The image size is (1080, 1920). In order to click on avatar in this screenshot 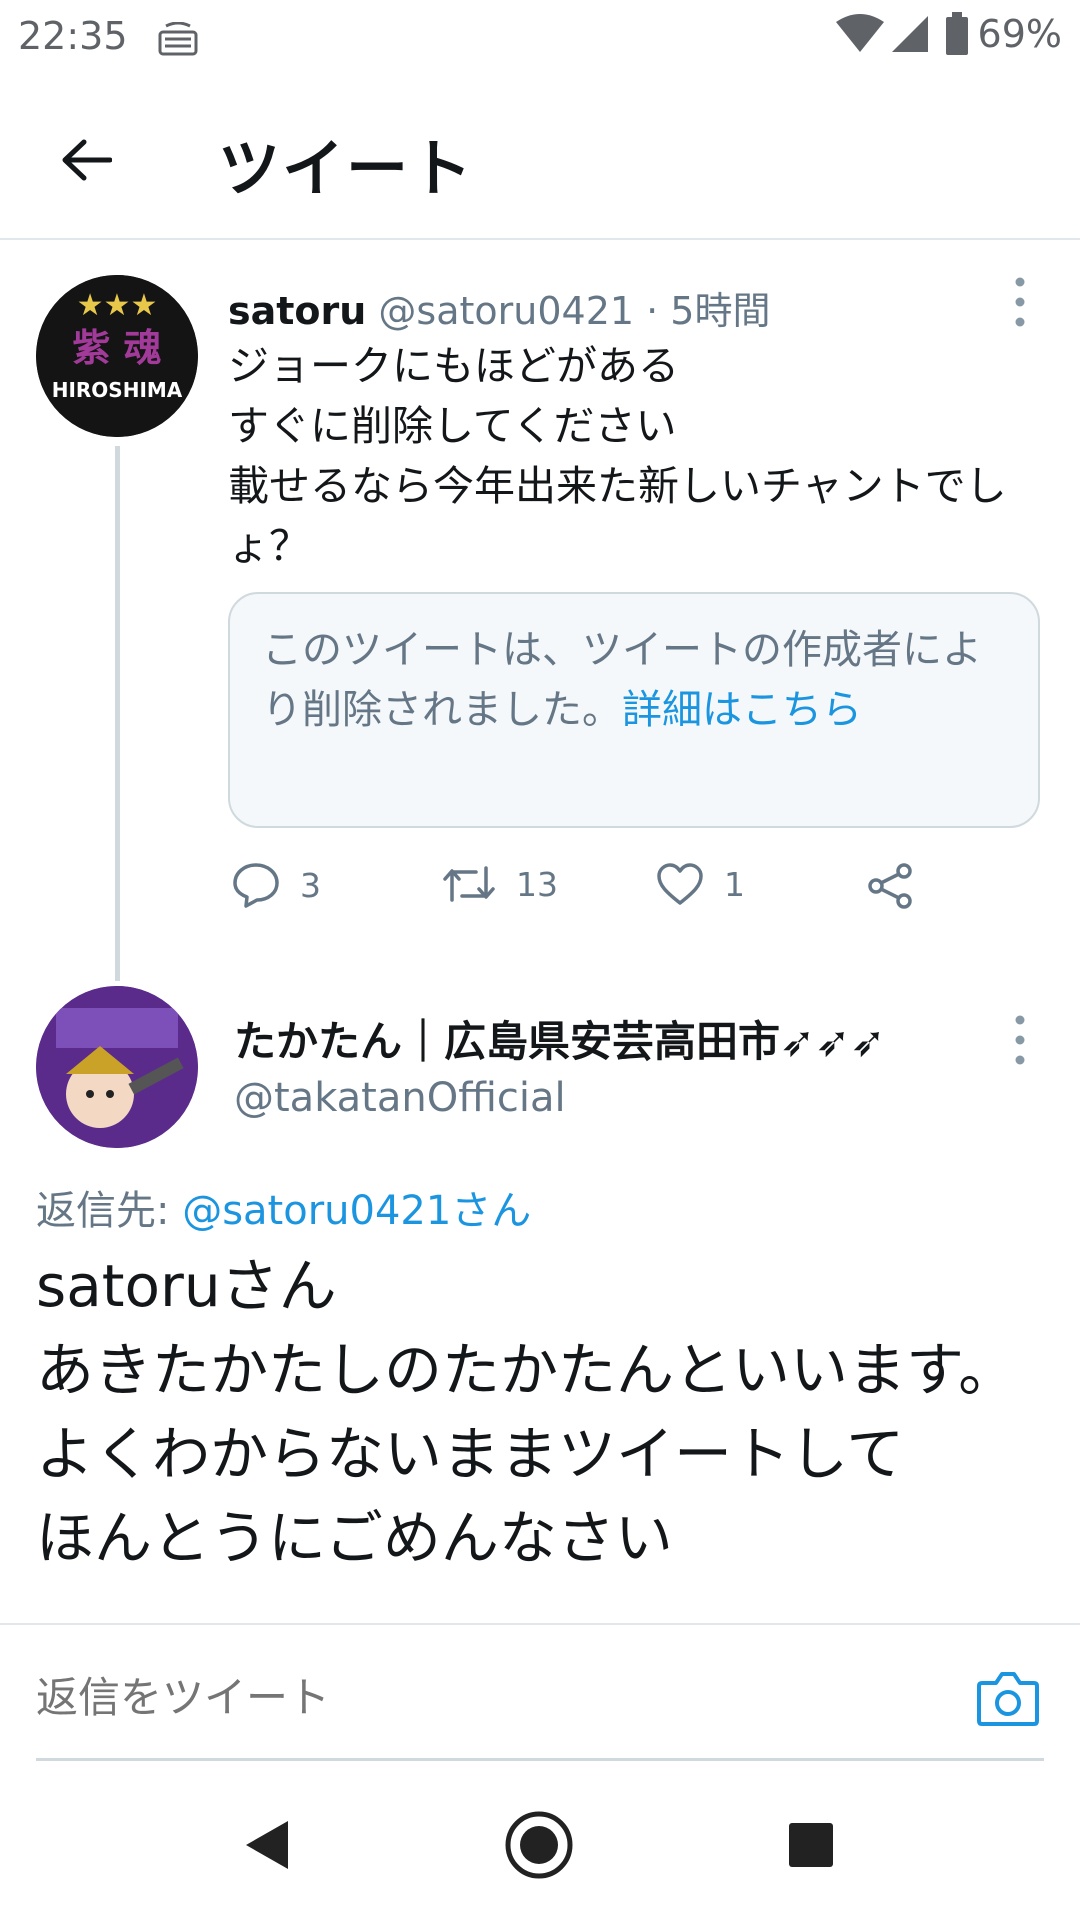, I will do `click(117, 1067)`.